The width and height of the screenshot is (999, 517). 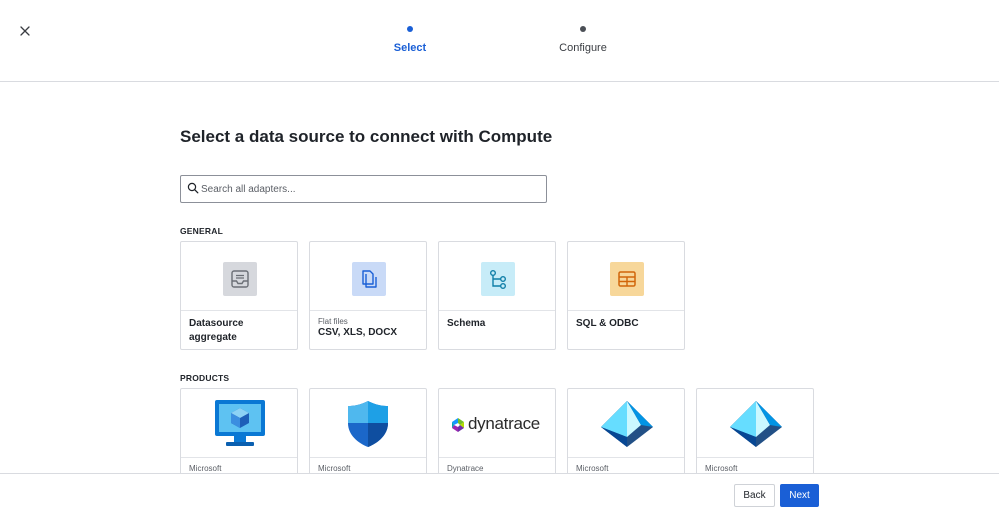 I want to click on close-icon, so click(x=25, y=31).